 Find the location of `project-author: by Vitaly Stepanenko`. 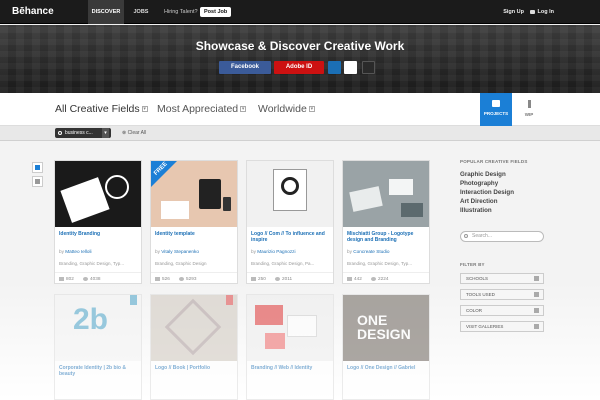

project-author: by Vitaly Stepanenko is located at coordinates (177, 251).